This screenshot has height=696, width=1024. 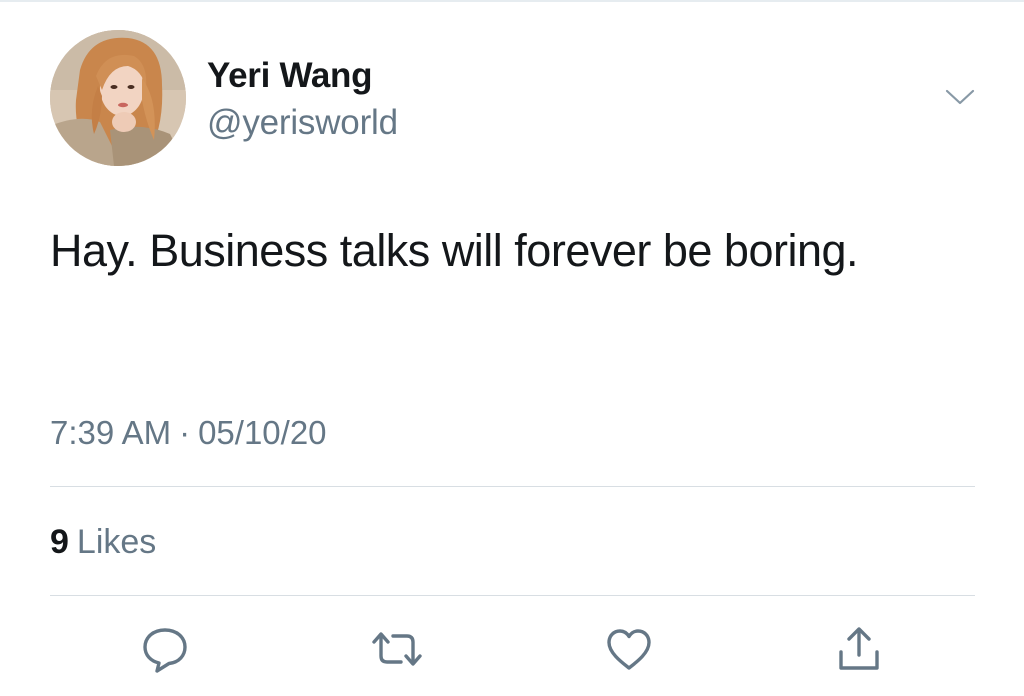 I want to click on avatar, so click(x=118, y=98).